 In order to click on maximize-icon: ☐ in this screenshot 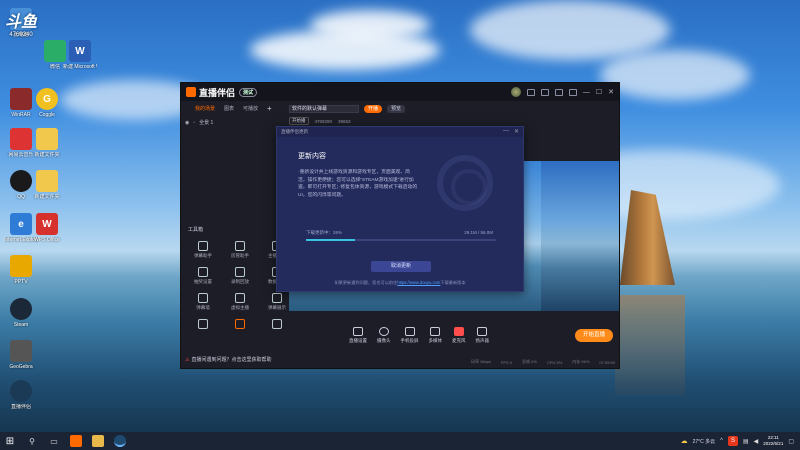, I will do `click(599, 92)`.